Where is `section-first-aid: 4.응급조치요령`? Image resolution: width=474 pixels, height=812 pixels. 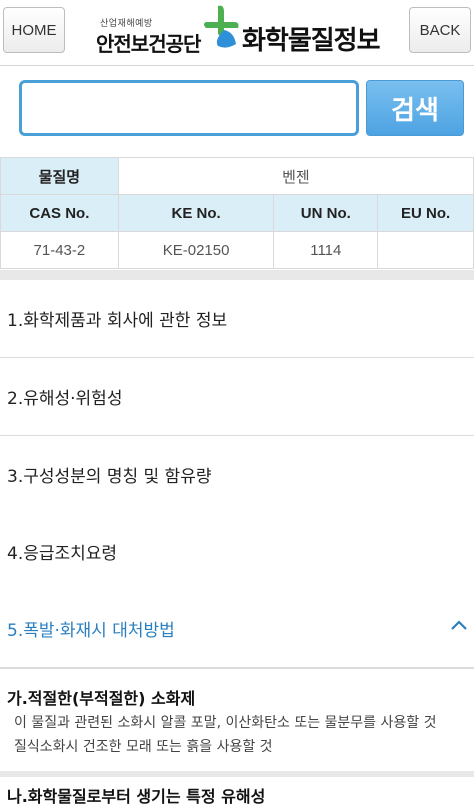 section-first-aid: 4.응급조치요령 is located at coordinates (237, 552).